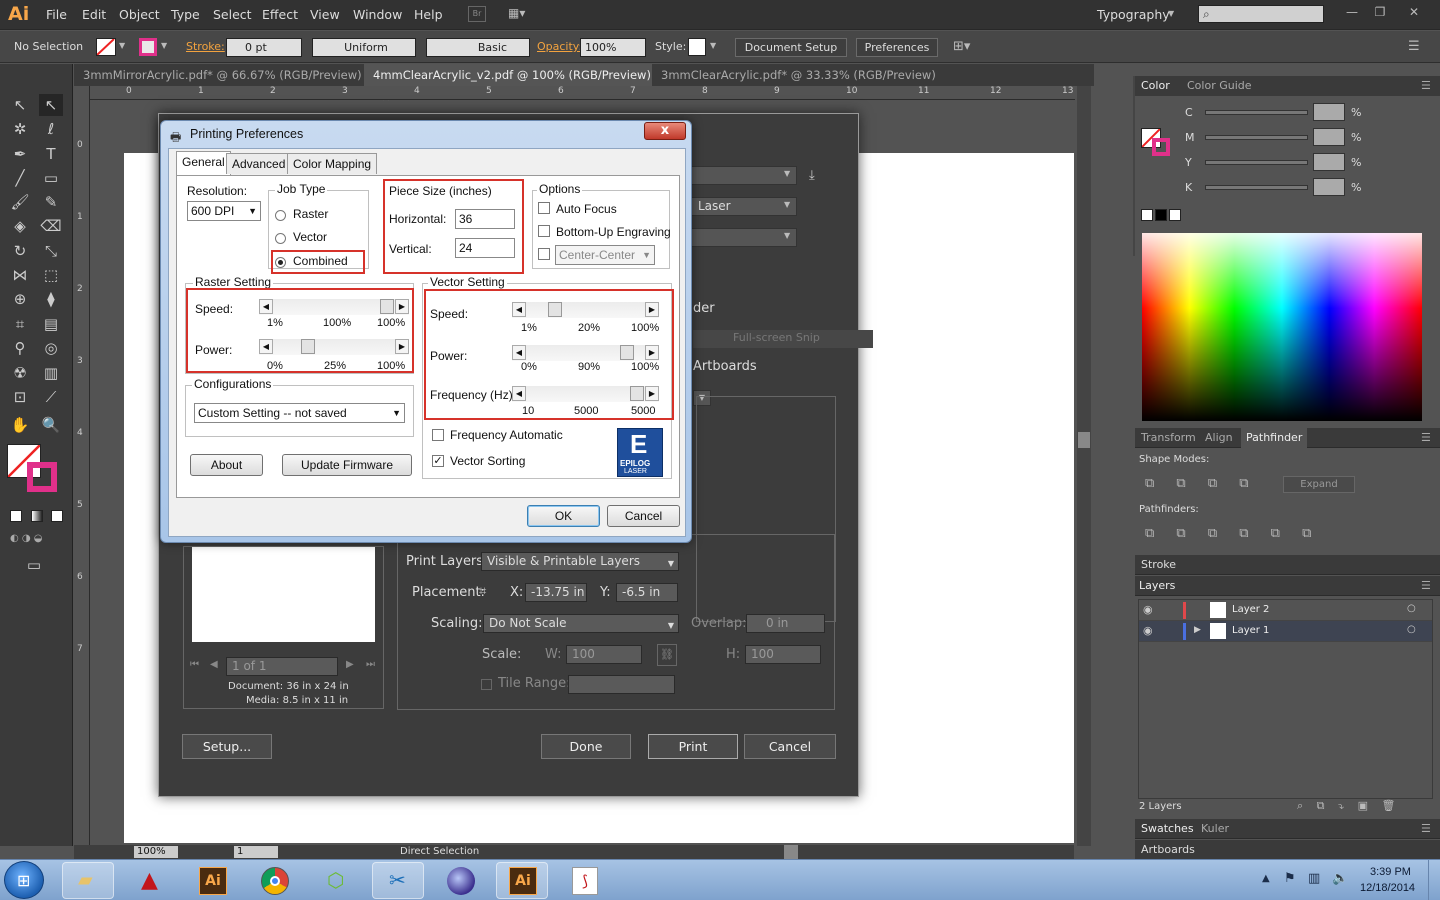  I want to click on paintbrush-icon: 🖌, so click(20, 202).